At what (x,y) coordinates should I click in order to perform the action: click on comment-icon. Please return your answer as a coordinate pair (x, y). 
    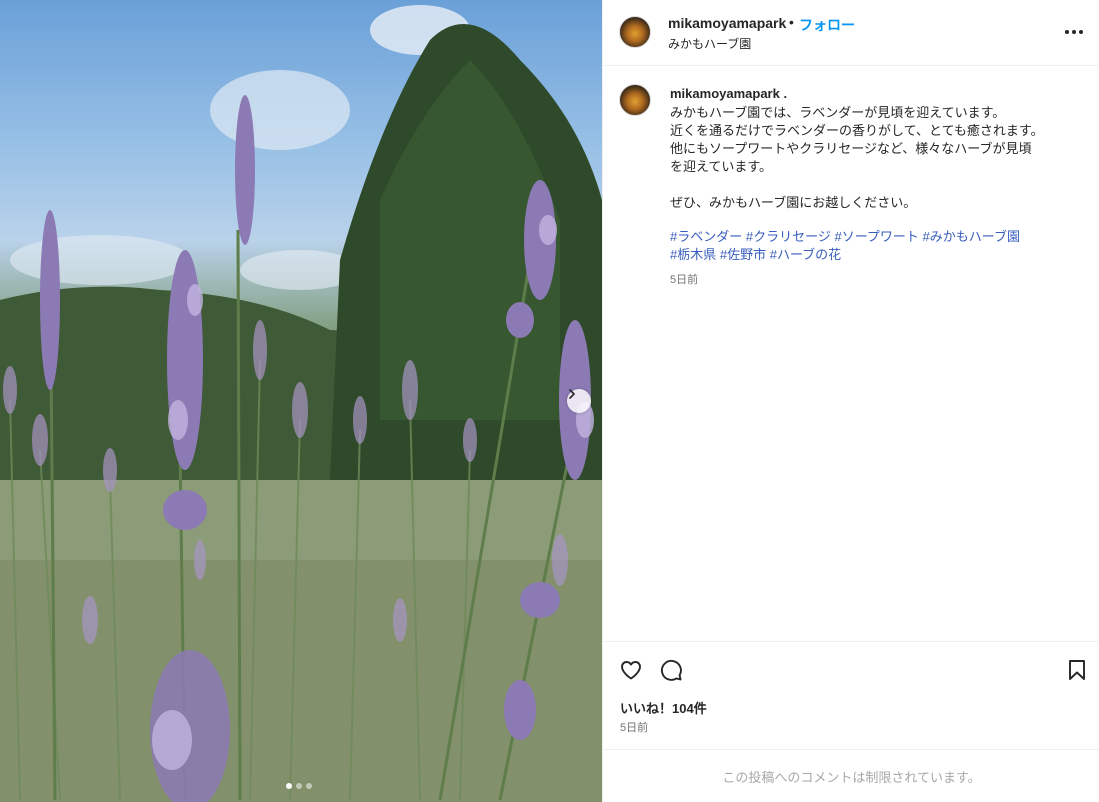
    Looking at the image, I should click on (671, 670).